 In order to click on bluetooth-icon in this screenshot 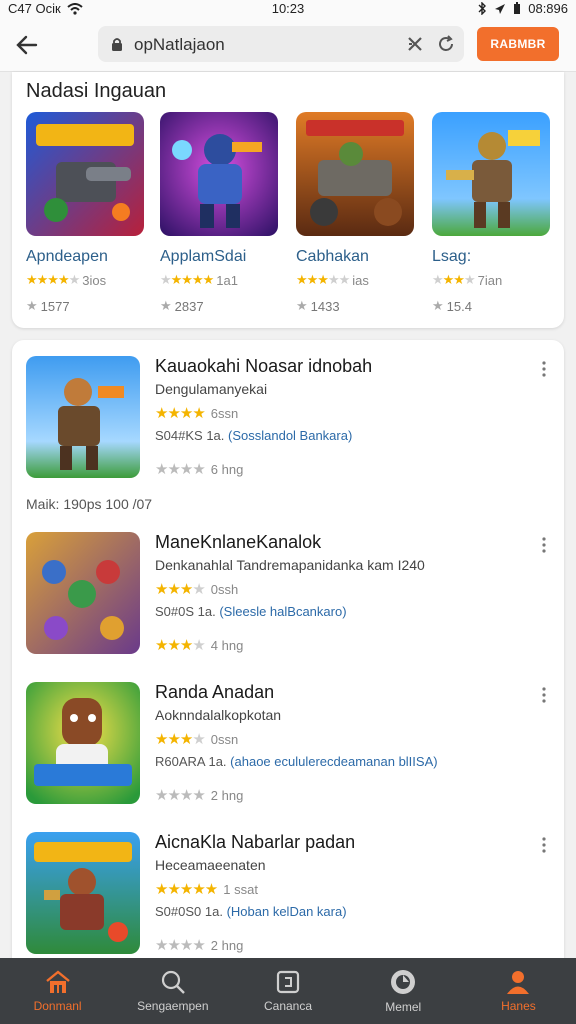, I will do `click(482, 8)`.